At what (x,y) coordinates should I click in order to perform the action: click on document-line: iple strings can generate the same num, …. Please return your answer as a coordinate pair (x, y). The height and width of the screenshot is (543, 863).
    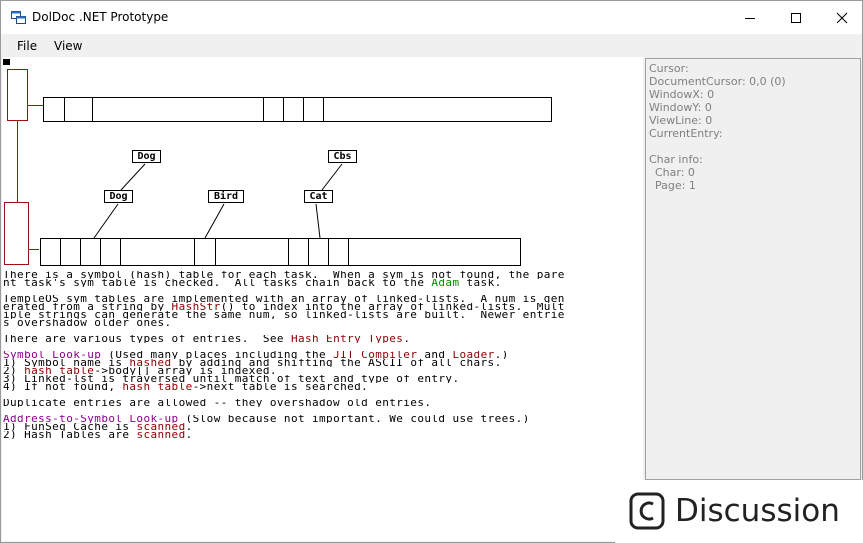
    Looking at the image, I should click on (323, 315).